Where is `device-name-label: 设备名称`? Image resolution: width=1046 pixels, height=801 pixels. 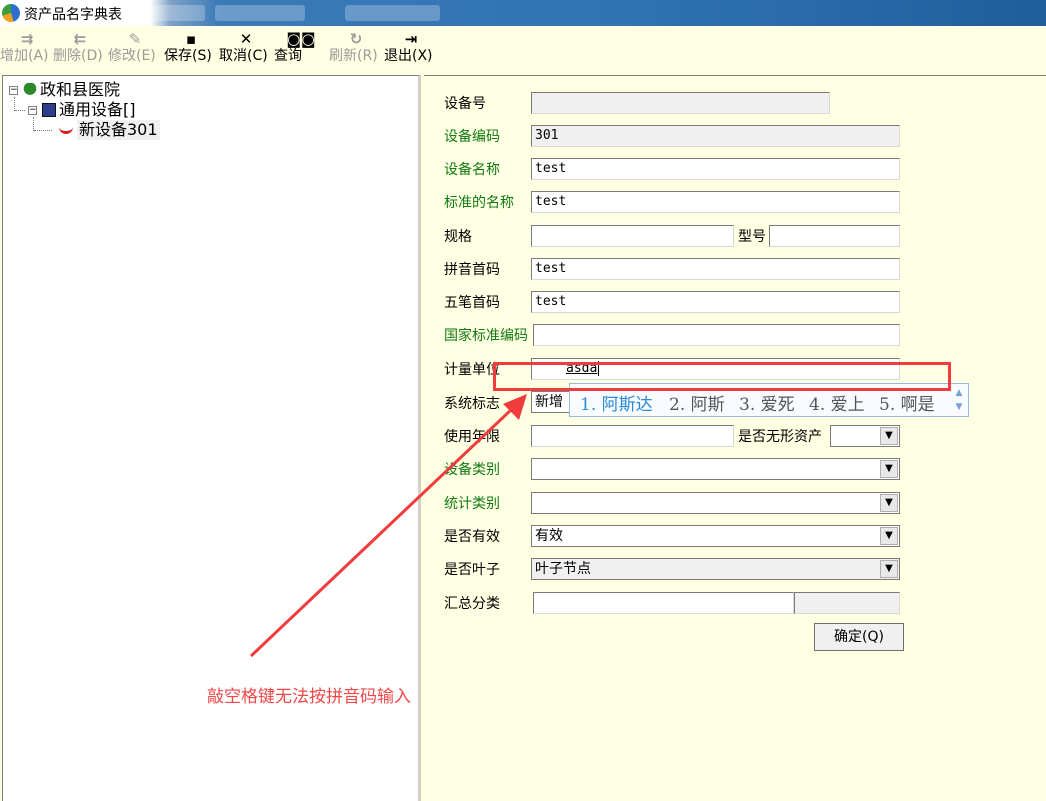
device-name-label: 设备名称 is located at coordinates (472, 170).